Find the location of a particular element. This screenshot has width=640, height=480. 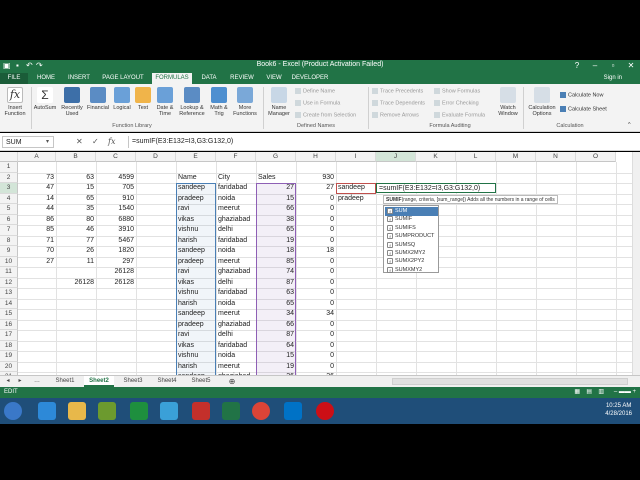

cell-c12: 26128 is located at coordinates (116, 283).